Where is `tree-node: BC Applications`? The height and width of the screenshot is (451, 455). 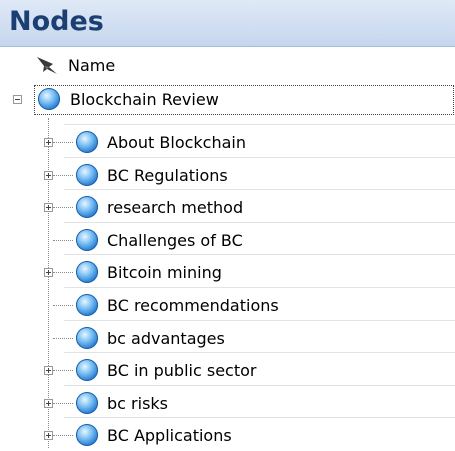 tree-node: BC Applications is located at coordinates (227, 435).